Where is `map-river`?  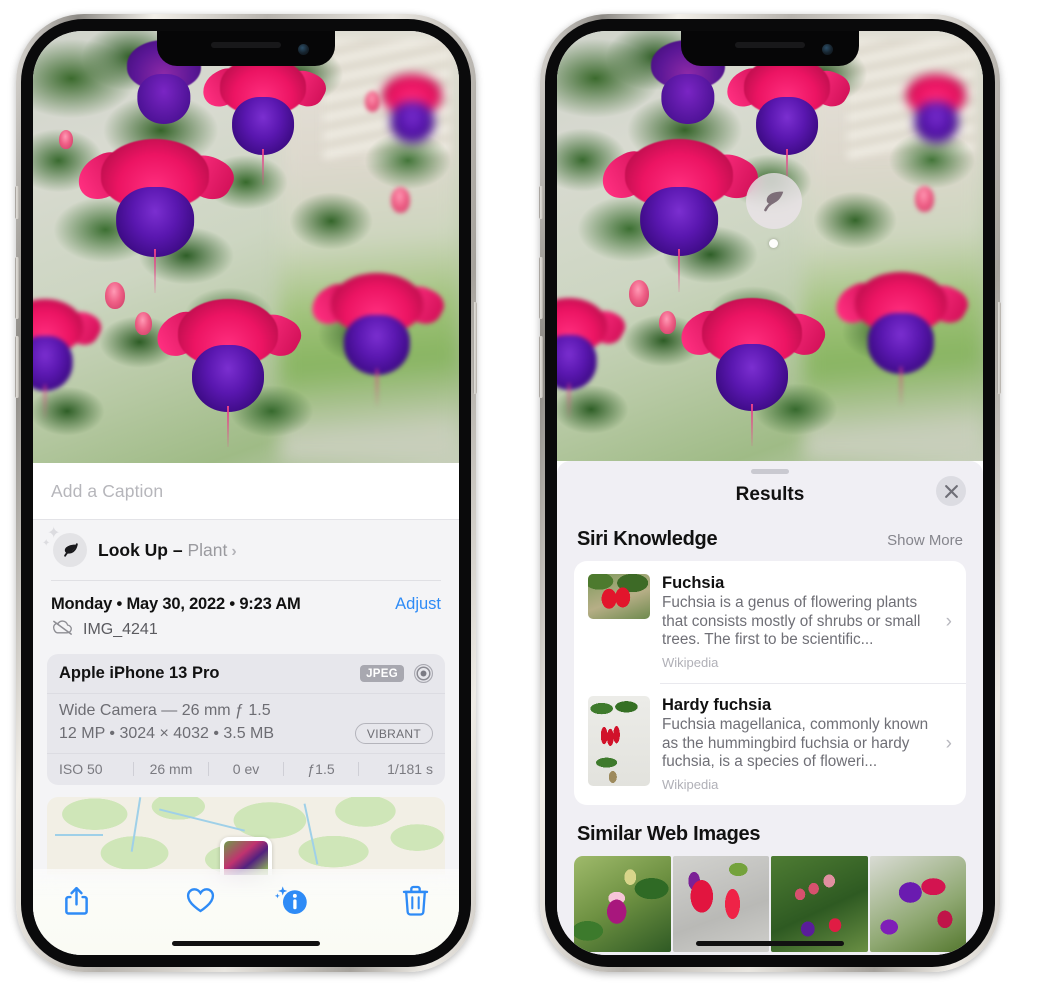 map-river is located at coordinates (78, 835).